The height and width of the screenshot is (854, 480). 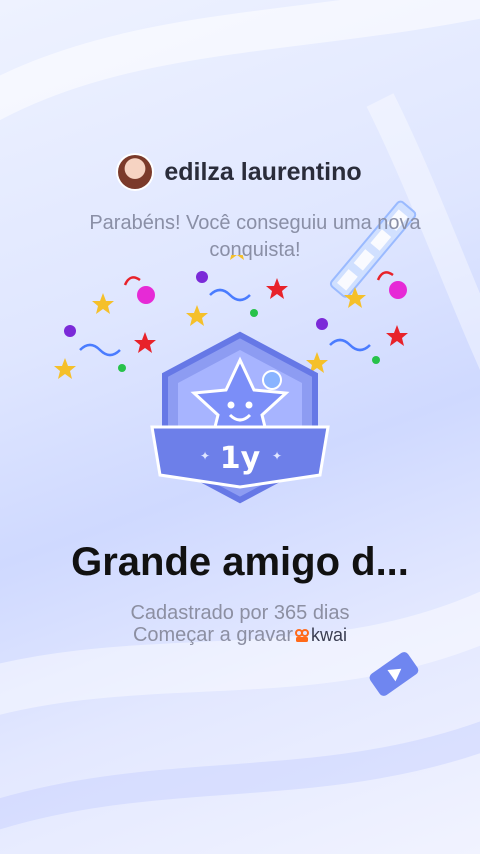 What do you see at coordinates (135, 172) in the screenshot?
I see `avatar` at bounding box center [135, 172].